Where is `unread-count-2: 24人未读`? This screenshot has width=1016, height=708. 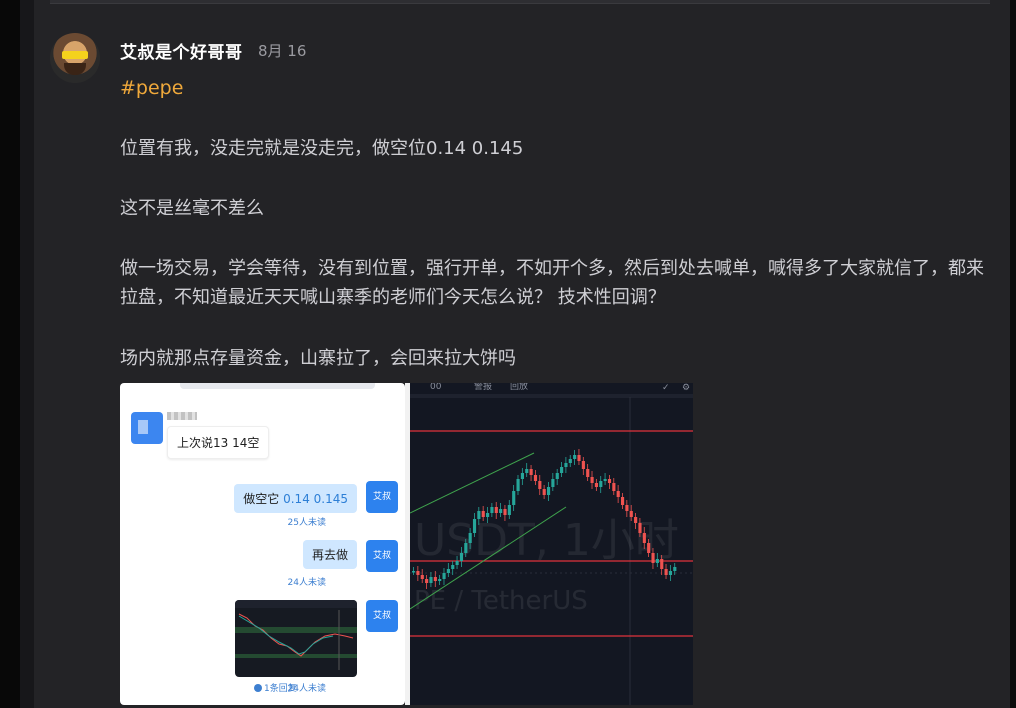 unread-count-2: 24人未读 is located at coordinates (306, 583).